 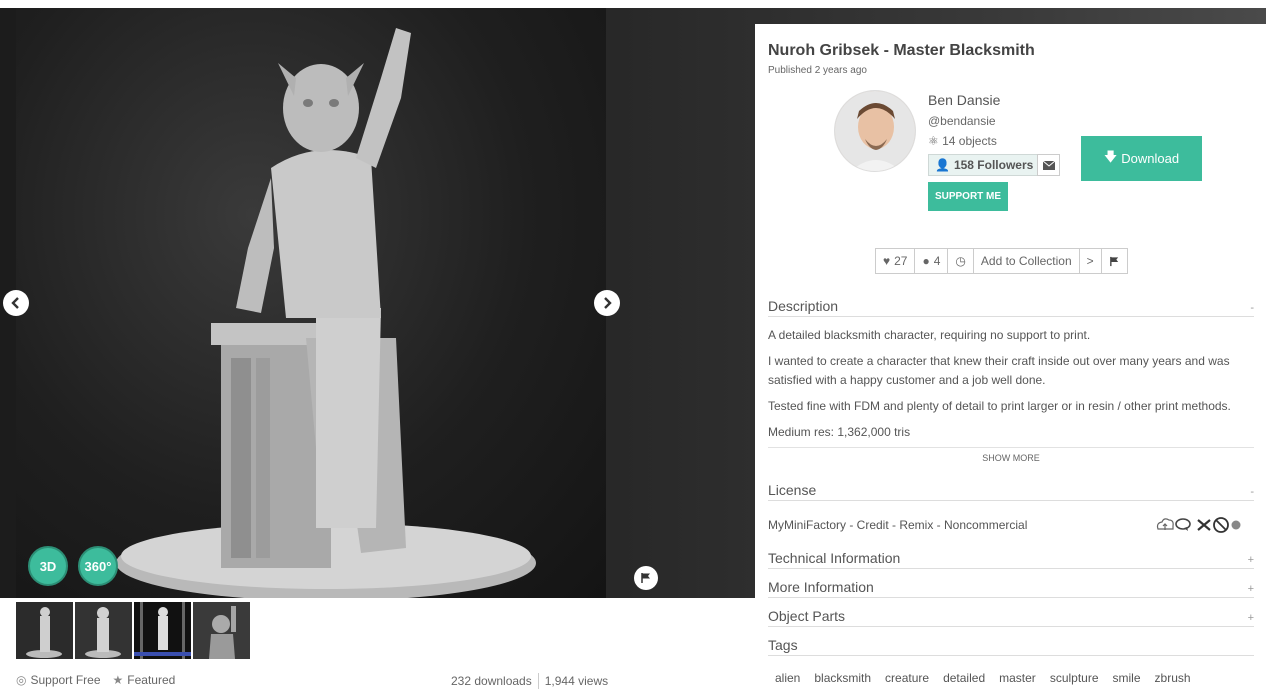 I want to click on download-label: Download, so click(x=1150, y=158).